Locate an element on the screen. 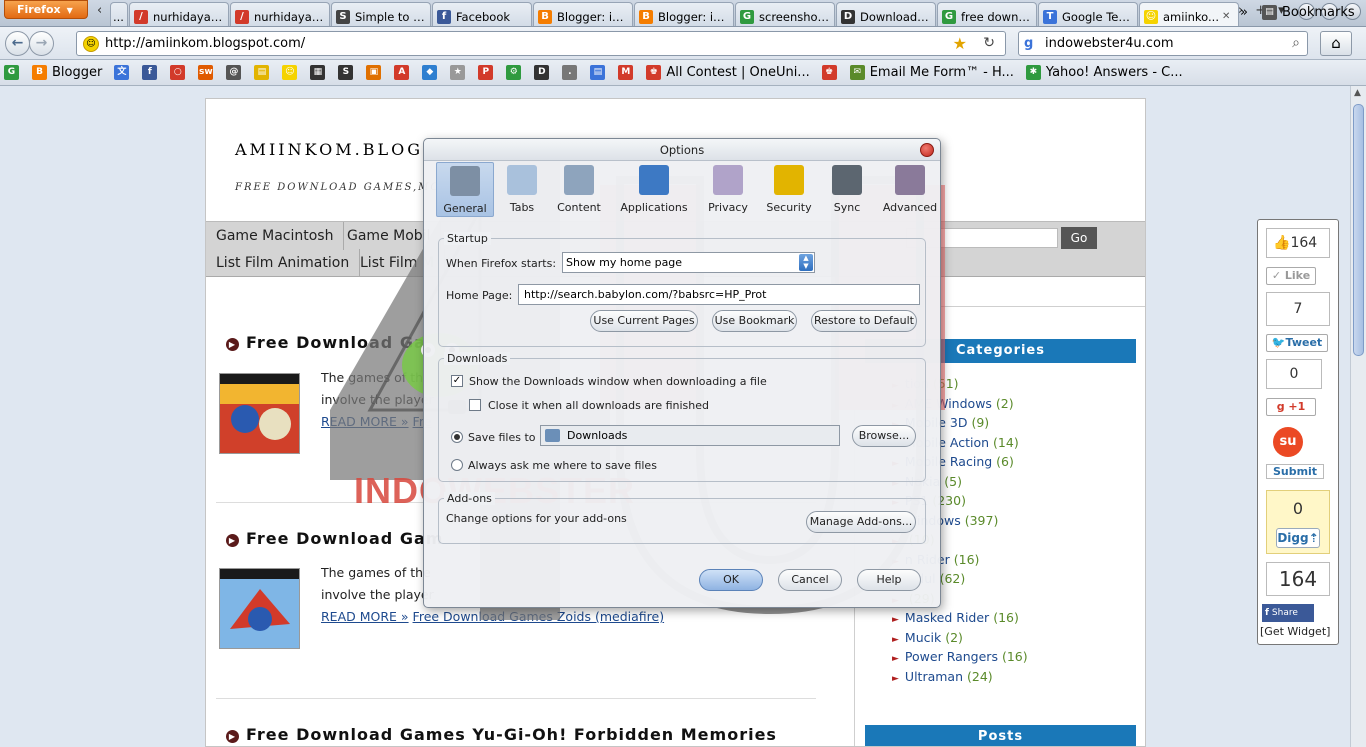  pane-tab-sync: Sync is located at coordinates (847, 189).